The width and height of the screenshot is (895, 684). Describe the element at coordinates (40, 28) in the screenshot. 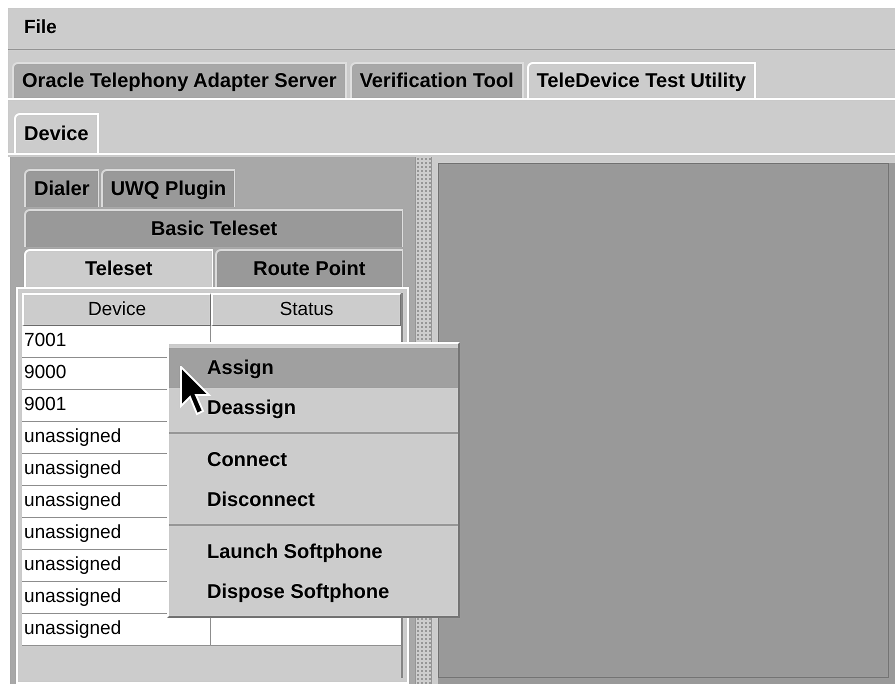

I see `menu-item: File` at that location.